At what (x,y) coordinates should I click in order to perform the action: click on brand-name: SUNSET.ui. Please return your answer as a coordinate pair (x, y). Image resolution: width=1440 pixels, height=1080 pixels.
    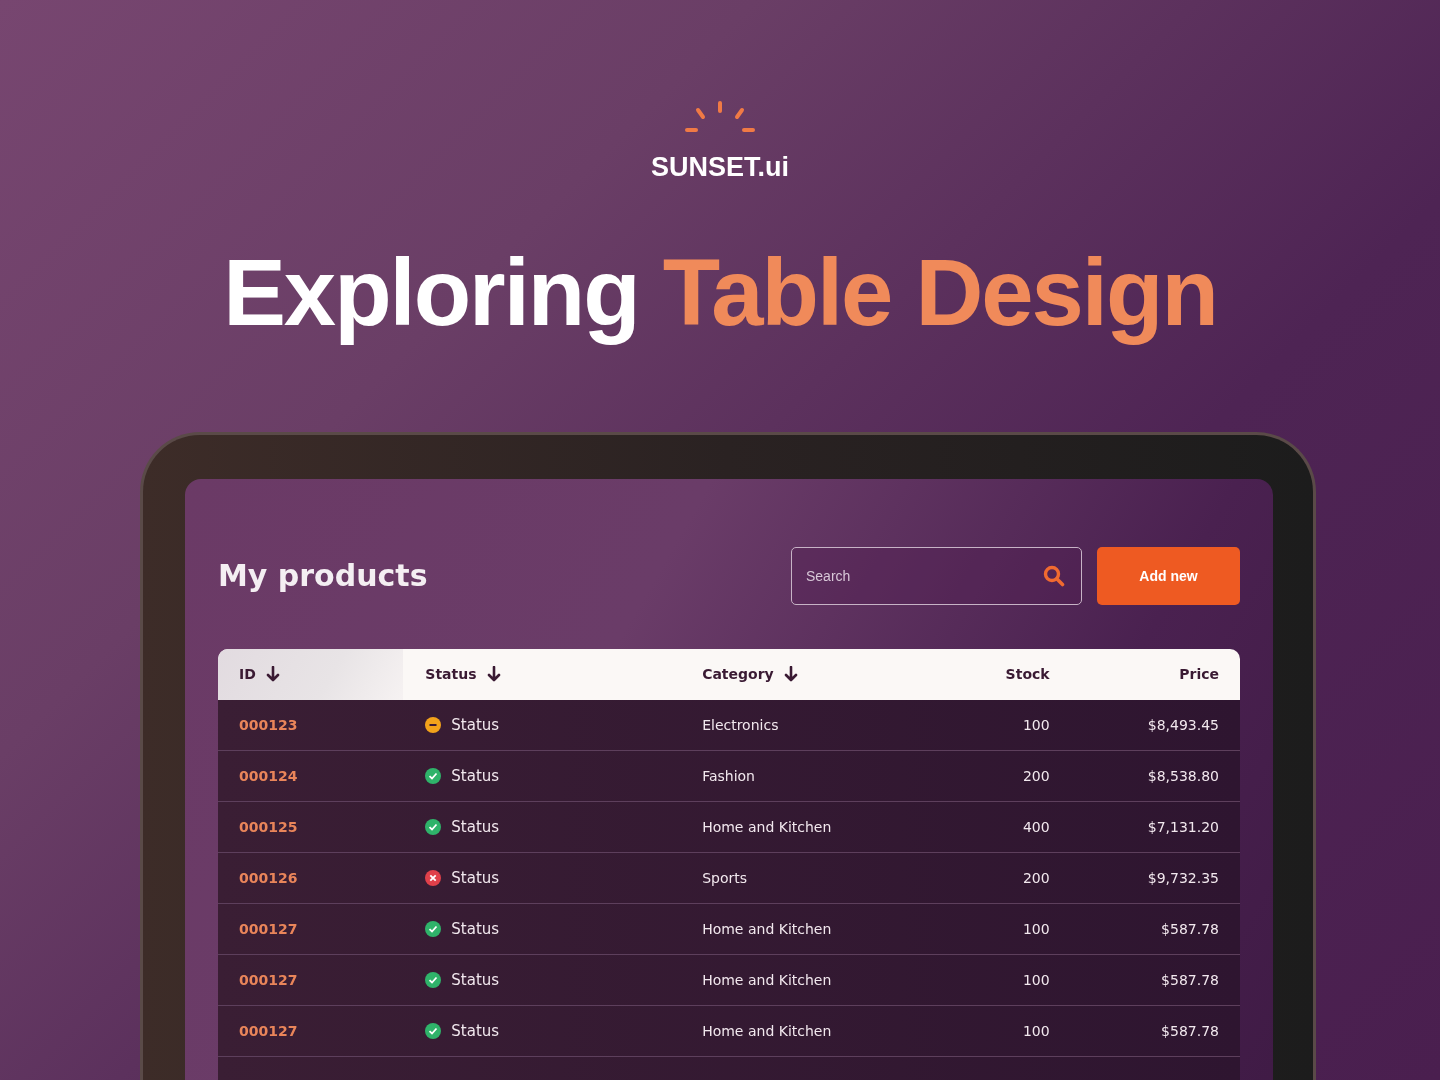
    Looking at the image, I should click on (720, 167).